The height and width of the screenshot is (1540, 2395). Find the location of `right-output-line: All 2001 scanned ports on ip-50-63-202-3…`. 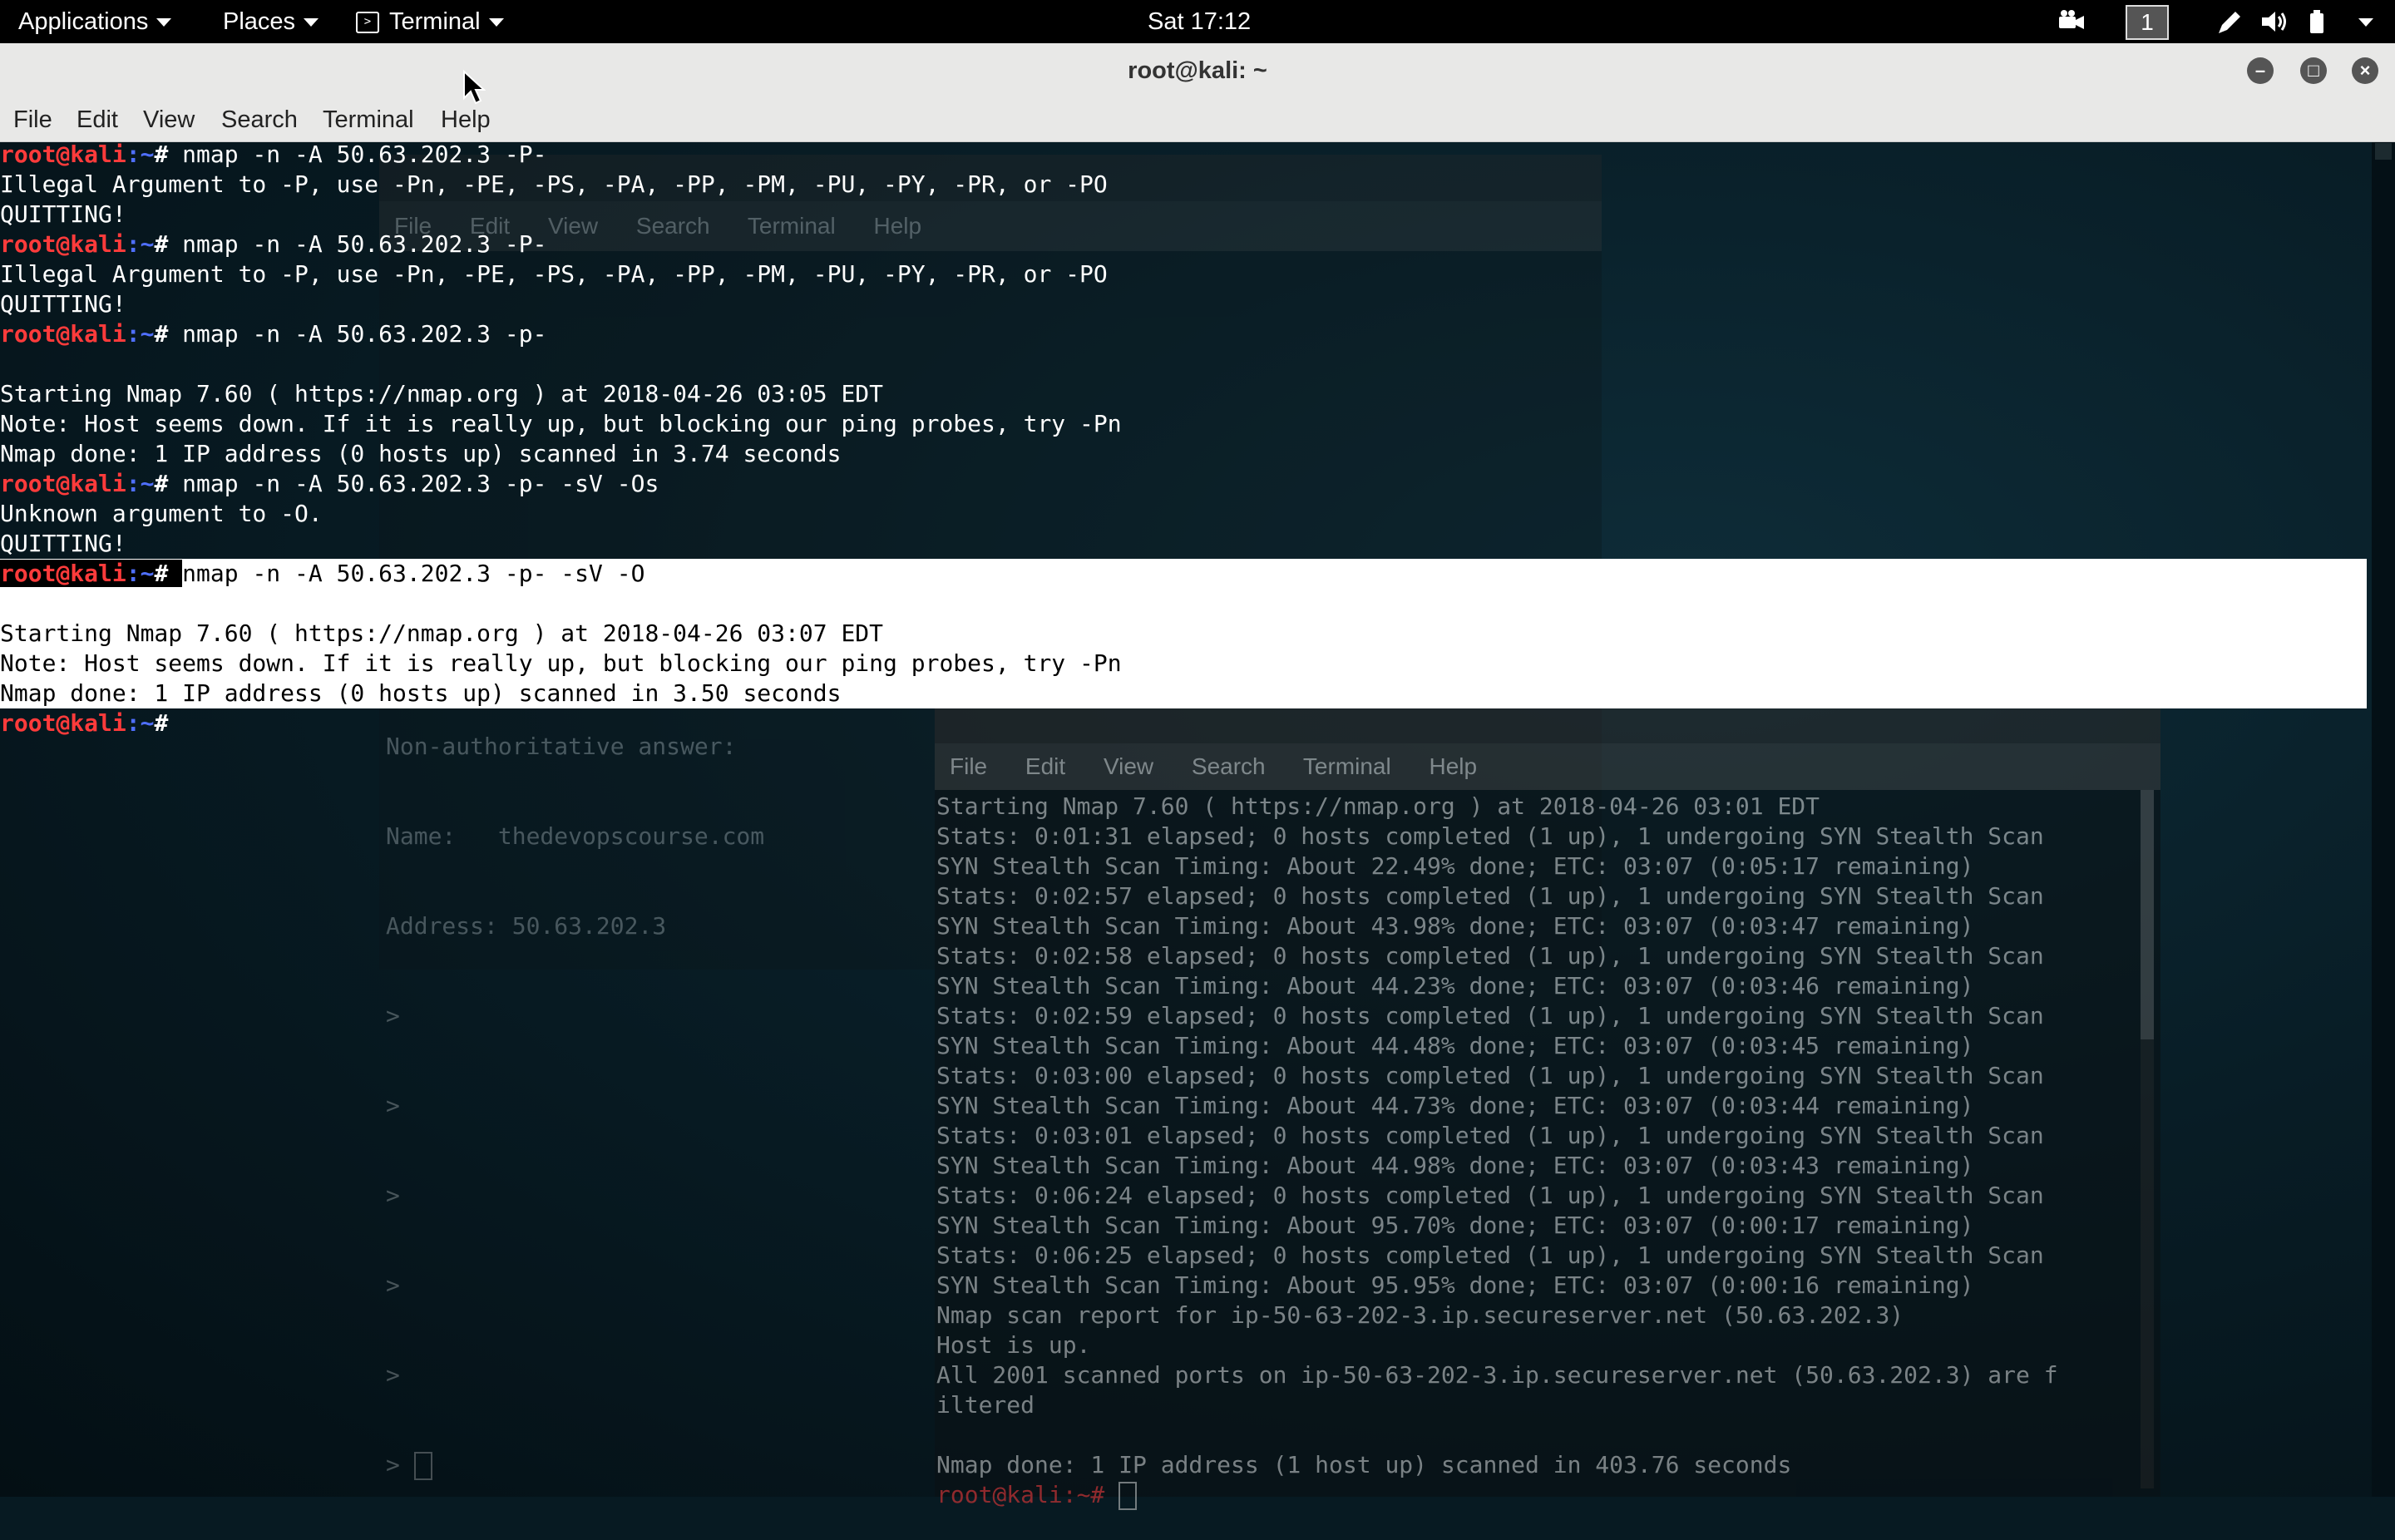

right-output-line: All 2001 scanned ports on ip-50-63-202-3… is located at coordinates (1497, 1375).